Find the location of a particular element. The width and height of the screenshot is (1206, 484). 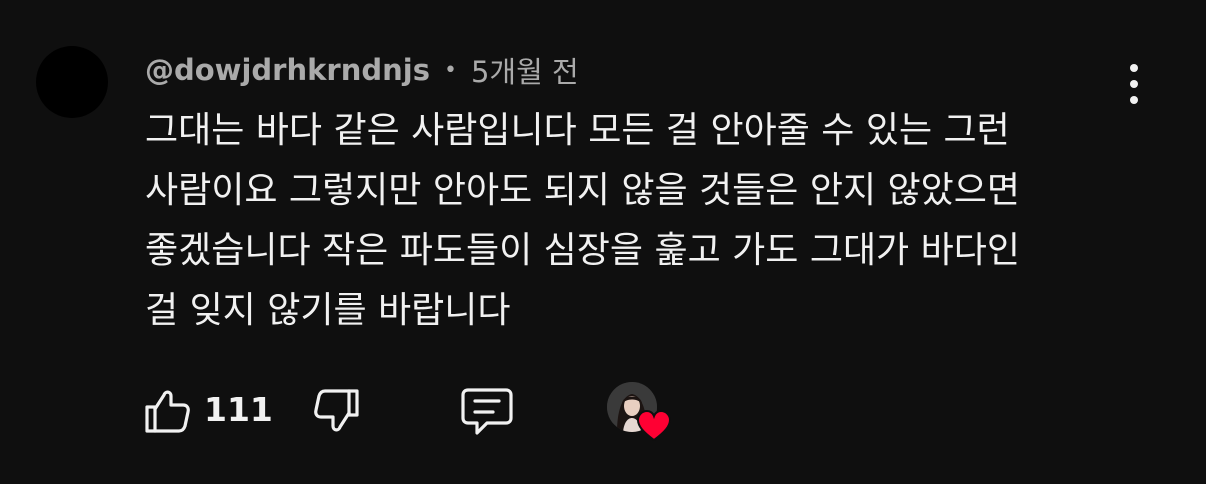

comment-line: 사람이요 그렇지만 안아도 되지 않을 것들은 안지 않았으면 is located at coordinates (582, 190).